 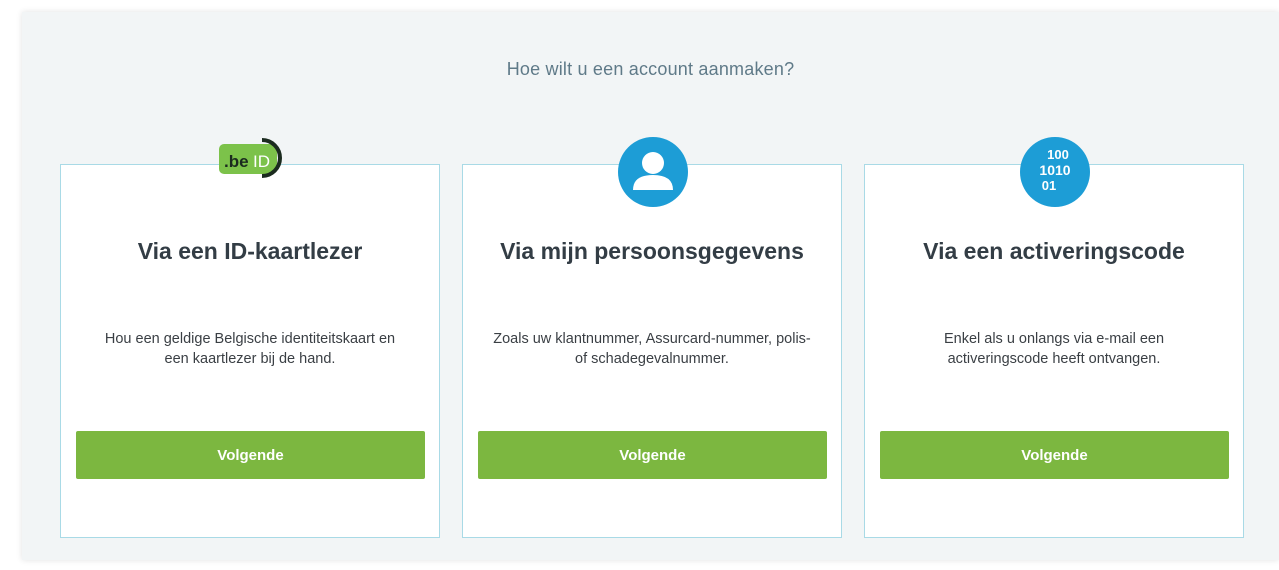 I want to click on binary-code-icon: 100 1010 01, so click(x=1055, y=172).